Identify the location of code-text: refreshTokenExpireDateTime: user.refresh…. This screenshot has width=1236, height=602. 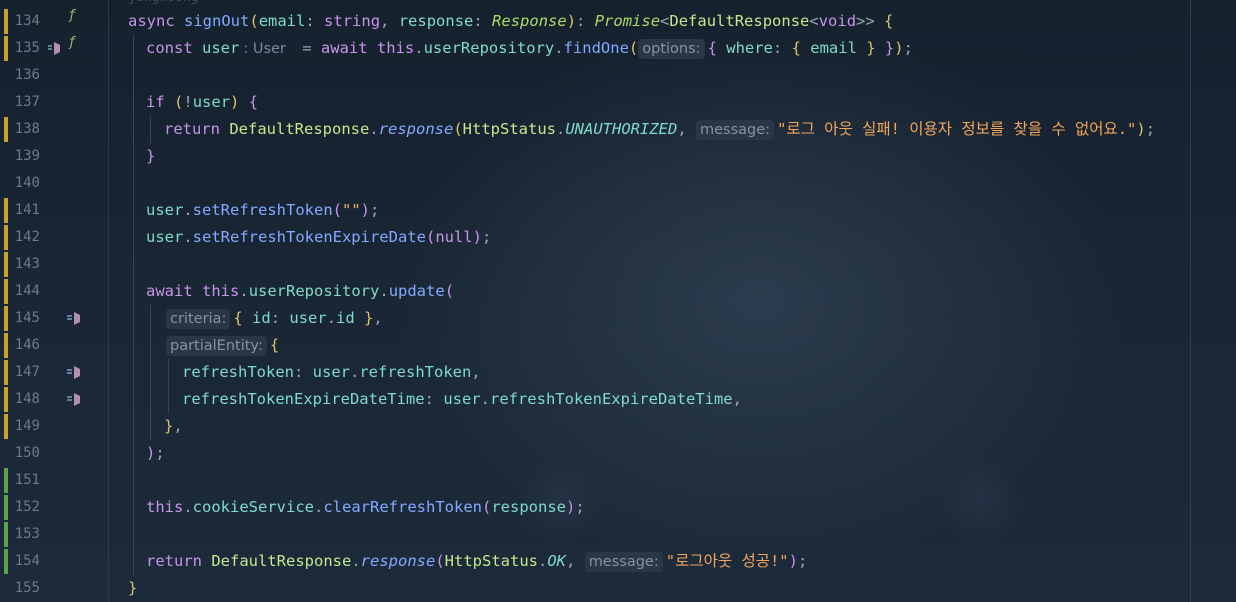
(462, 399).